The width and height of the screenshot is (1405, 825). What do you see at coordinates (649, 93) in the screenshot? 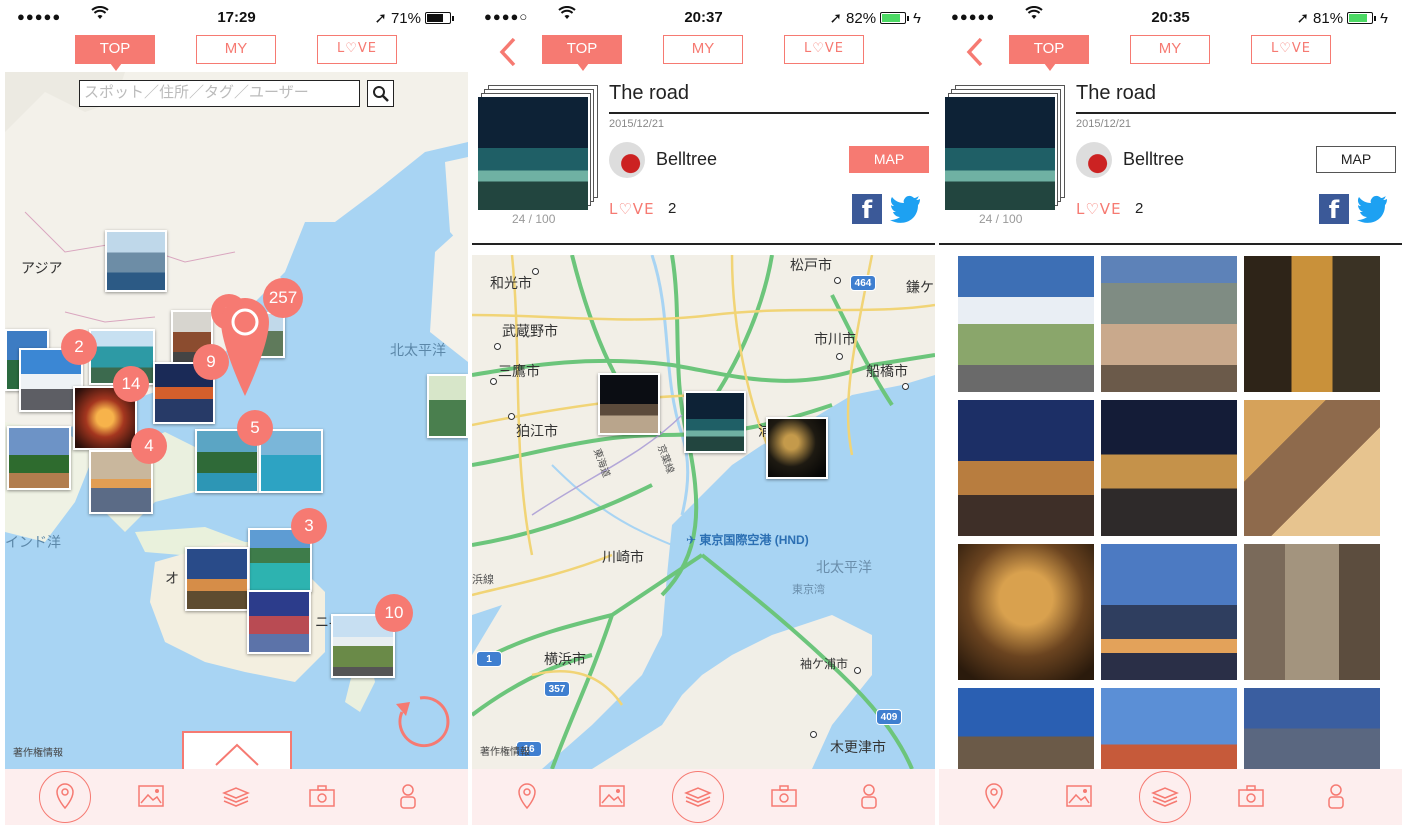
I see `post-title: The road` at bounding box center [649, 93].